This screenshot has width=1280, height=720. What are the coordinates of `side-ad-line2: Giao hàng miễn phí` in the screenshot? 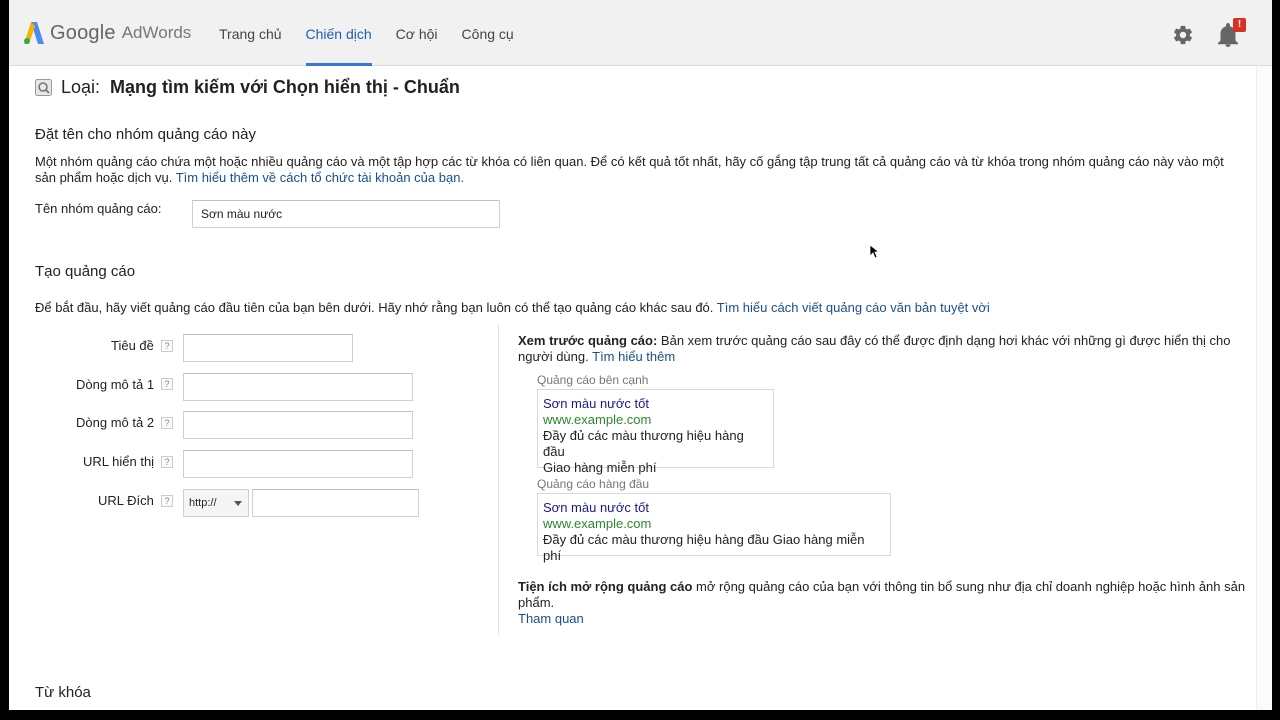 It's located at (600, 467).